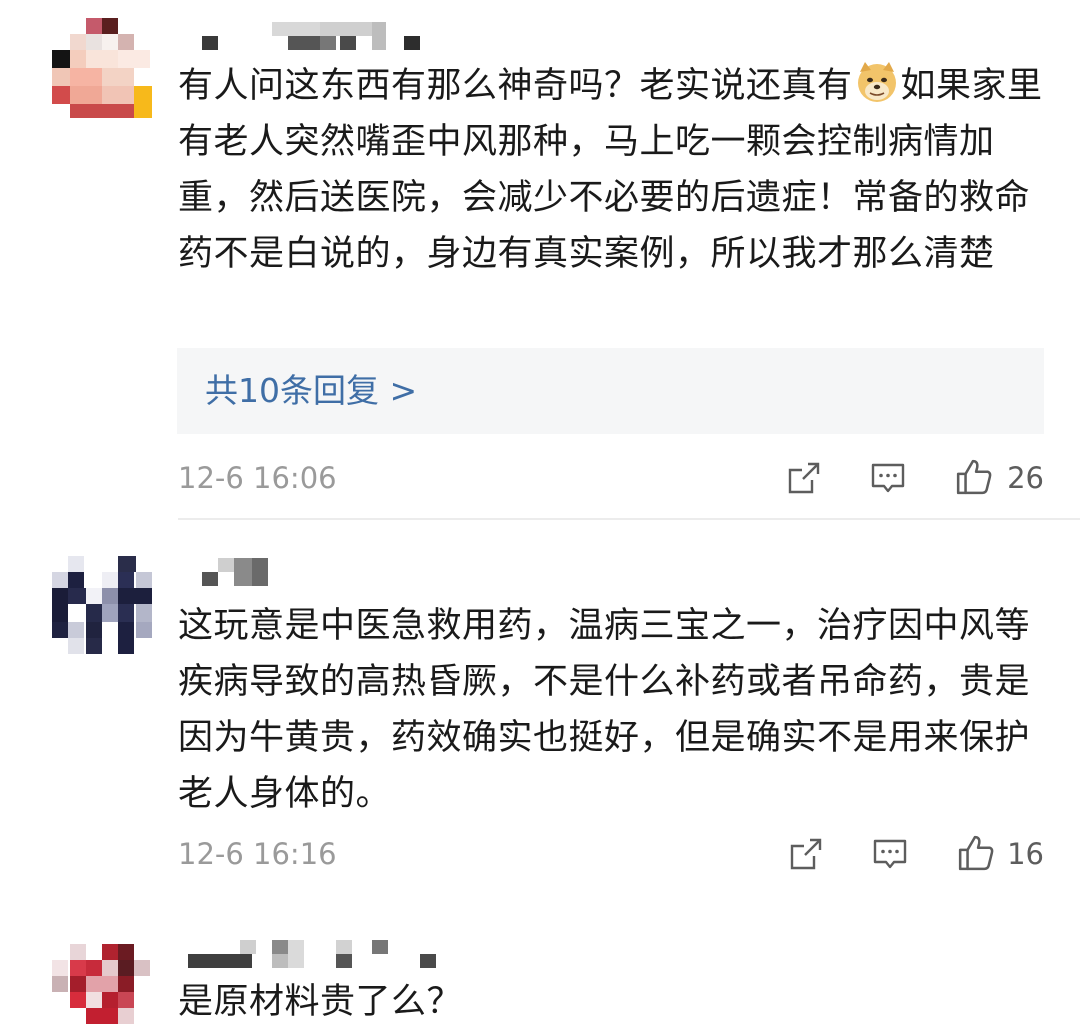 This screenshot has width=1080, height=1035. Describe the element at coordinates (515, 86) in the screenshot. I see `comment-text-part: 有人问这东西有那么神奇吗？老实说还真有` at that location.